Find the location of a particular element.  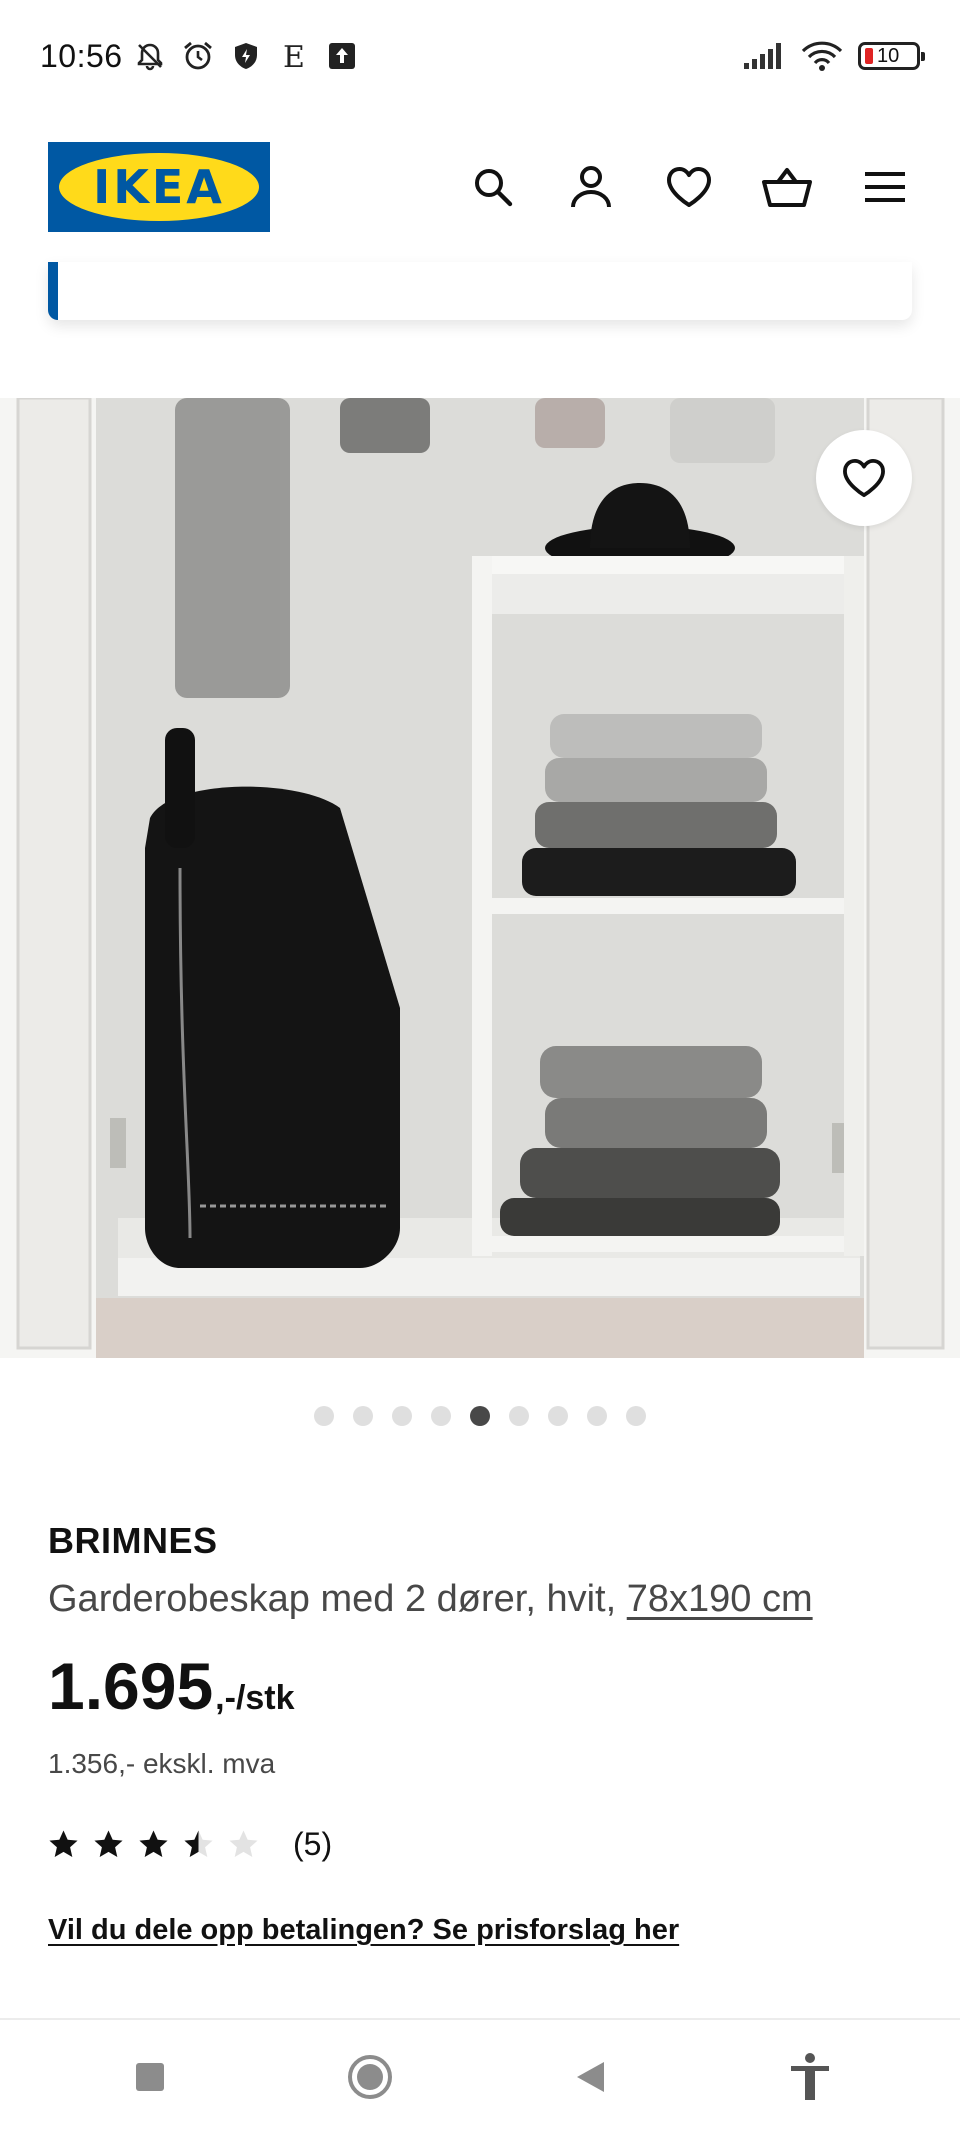

battery-fill is located at coordinates (869, 56).